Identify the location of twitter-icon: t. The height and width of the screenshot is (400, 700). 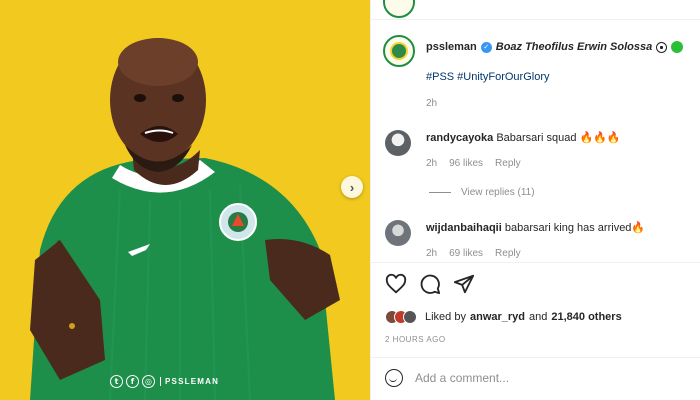
(116, 381).